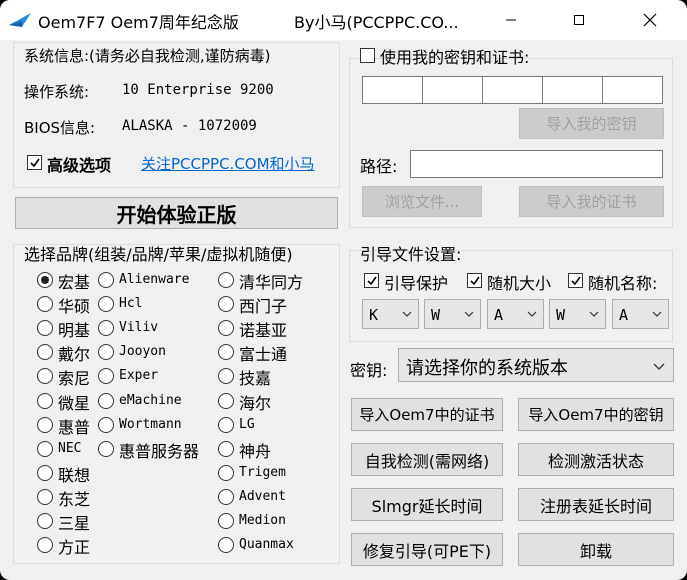 This screenshot has height=580, width=687. What do you see at coordinates (20, 20) in the screenshot?
I see `app-icon` at bounding box center [20, 20].